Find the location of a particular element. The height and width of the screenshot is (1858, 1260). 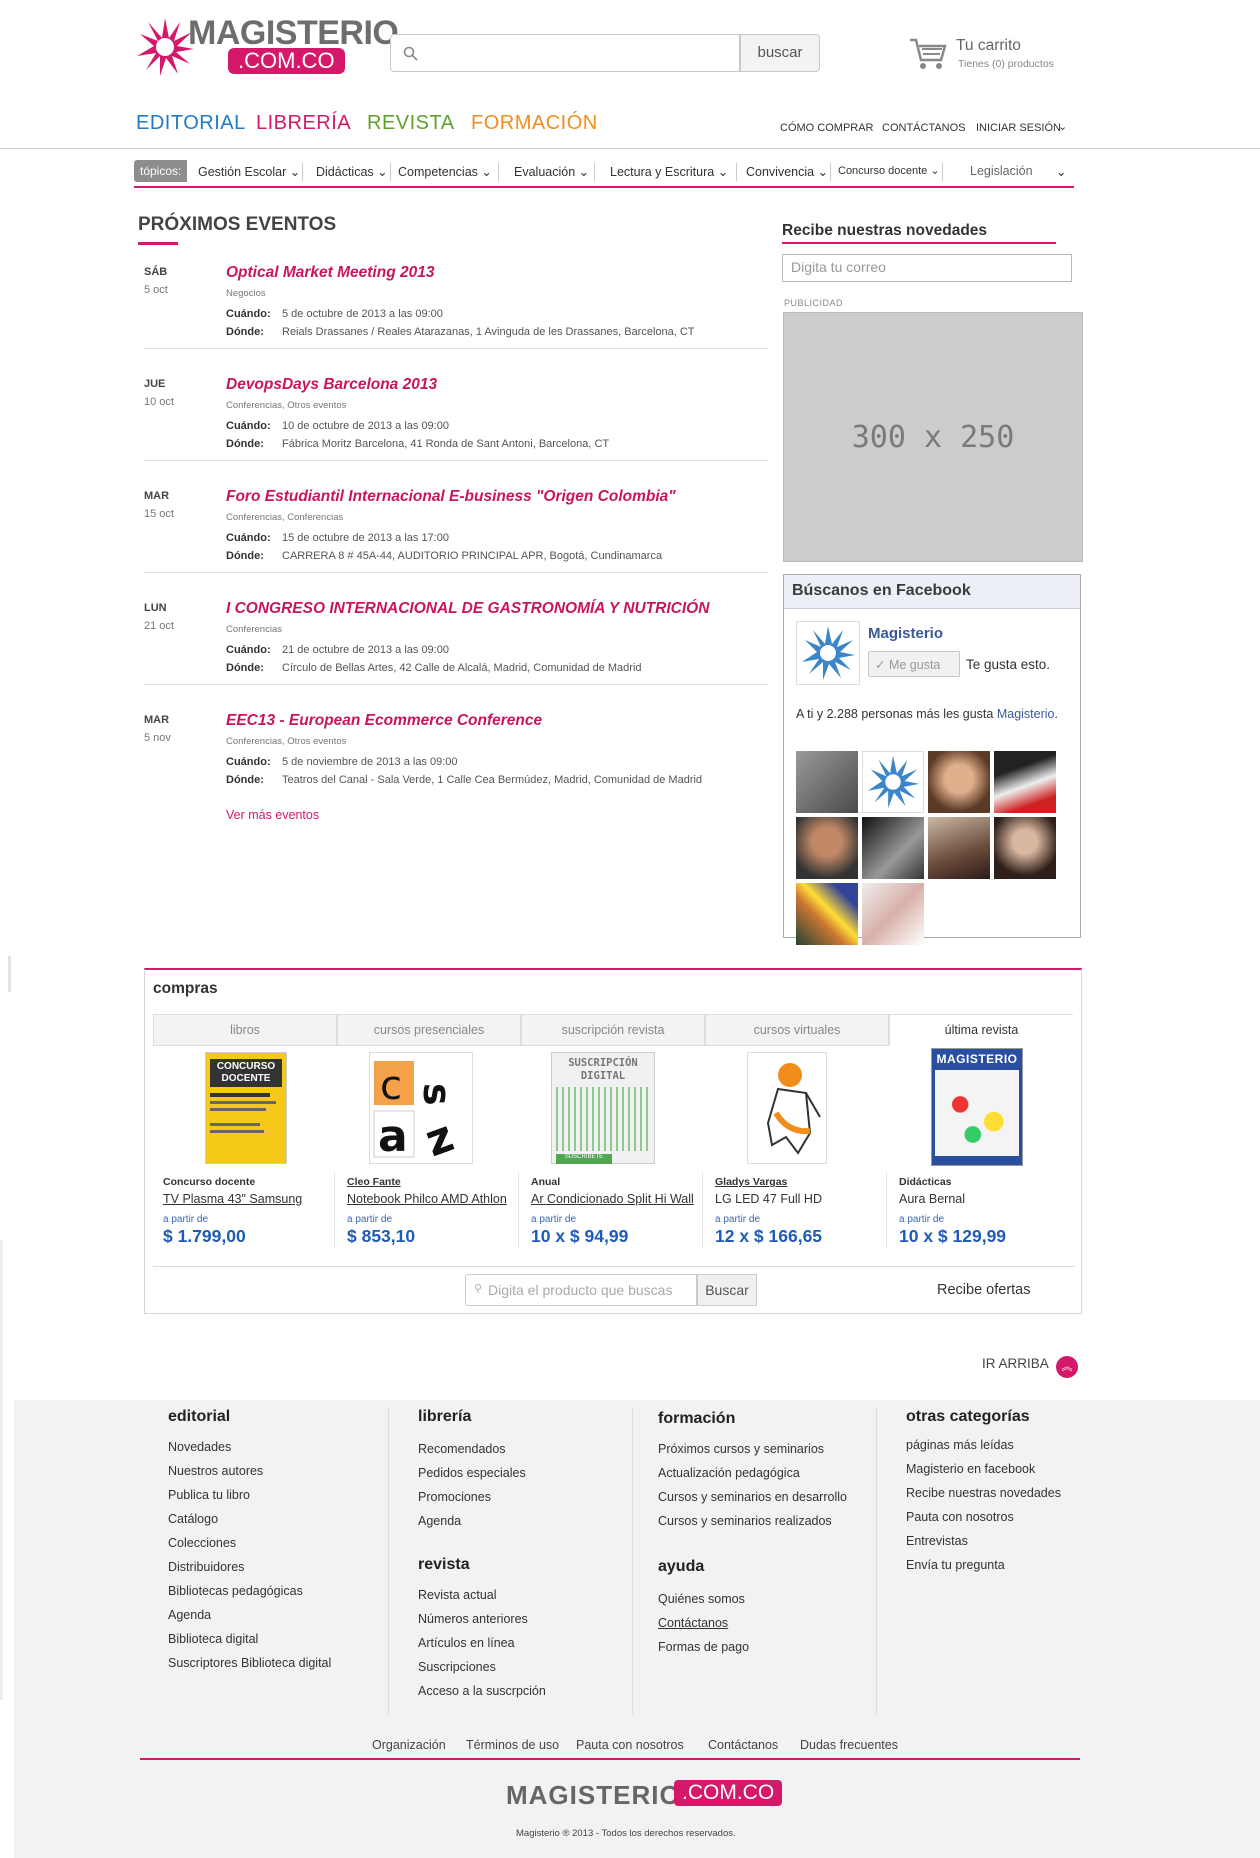

event-title-link: EEC13 - European Ecommerce Conference is located at coordinates (384, 721).